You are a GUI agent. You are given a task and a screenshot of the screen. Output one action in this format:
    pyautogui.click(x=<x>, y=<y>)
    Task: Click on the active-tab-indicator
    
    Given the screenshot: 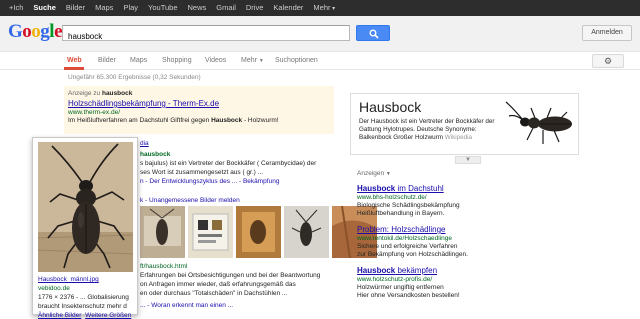 What is the action you would take?
    pyautogui.click(x=74, y=68)
    